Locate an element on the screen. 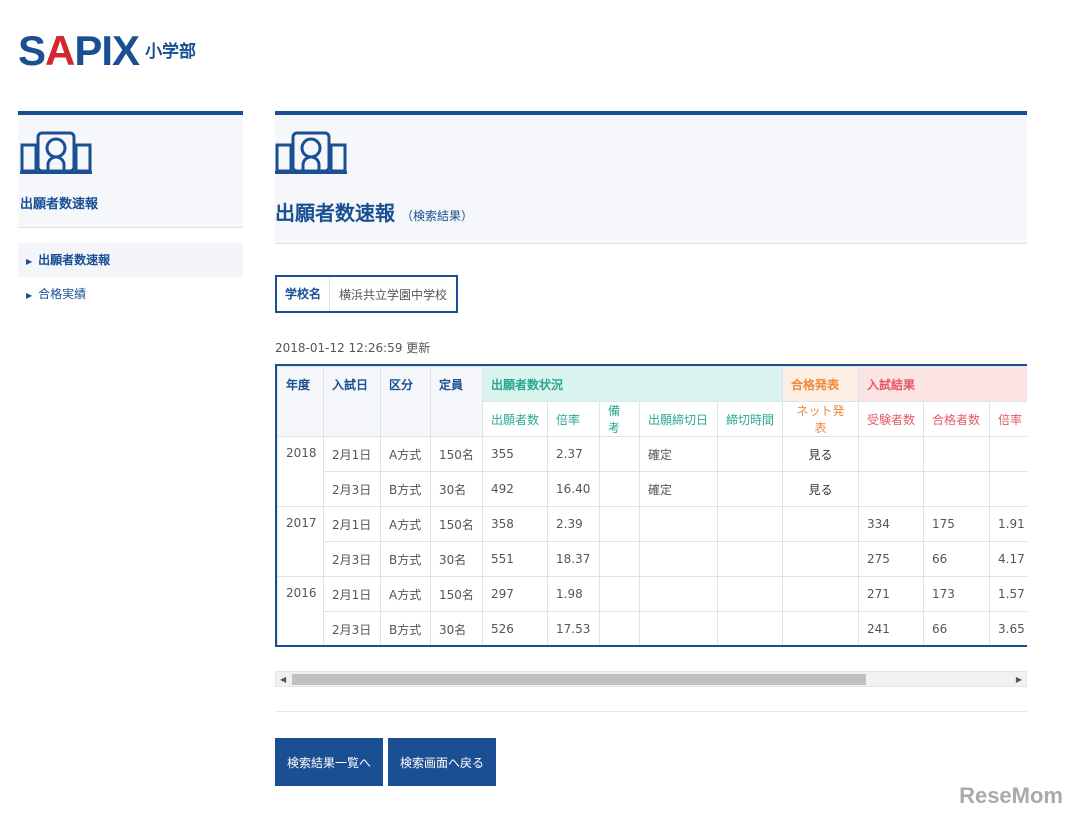 This screenshot has width=1077, height=821. header-result-group: 入試結果 is located at coordinates (942, 384).